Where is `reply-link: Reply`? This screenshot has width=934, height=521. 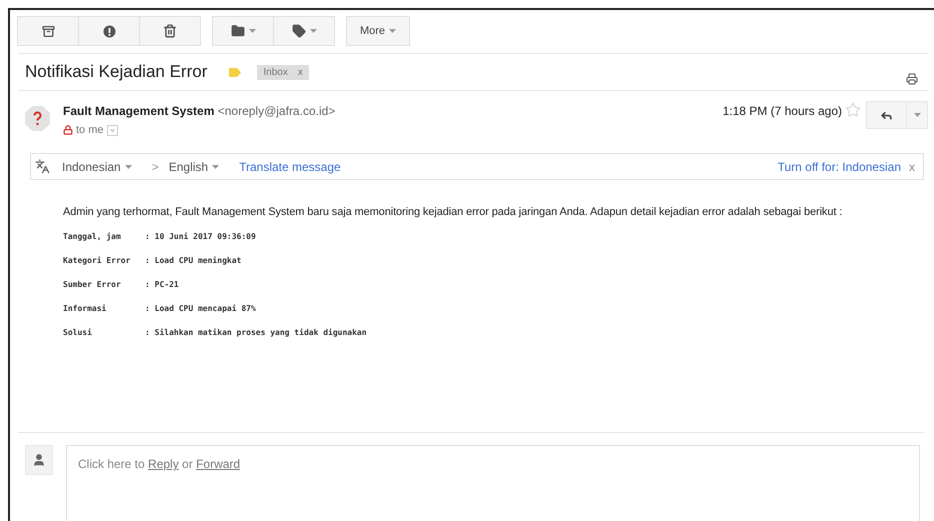 reply-link: Reply is located at coordinates (163, 464).